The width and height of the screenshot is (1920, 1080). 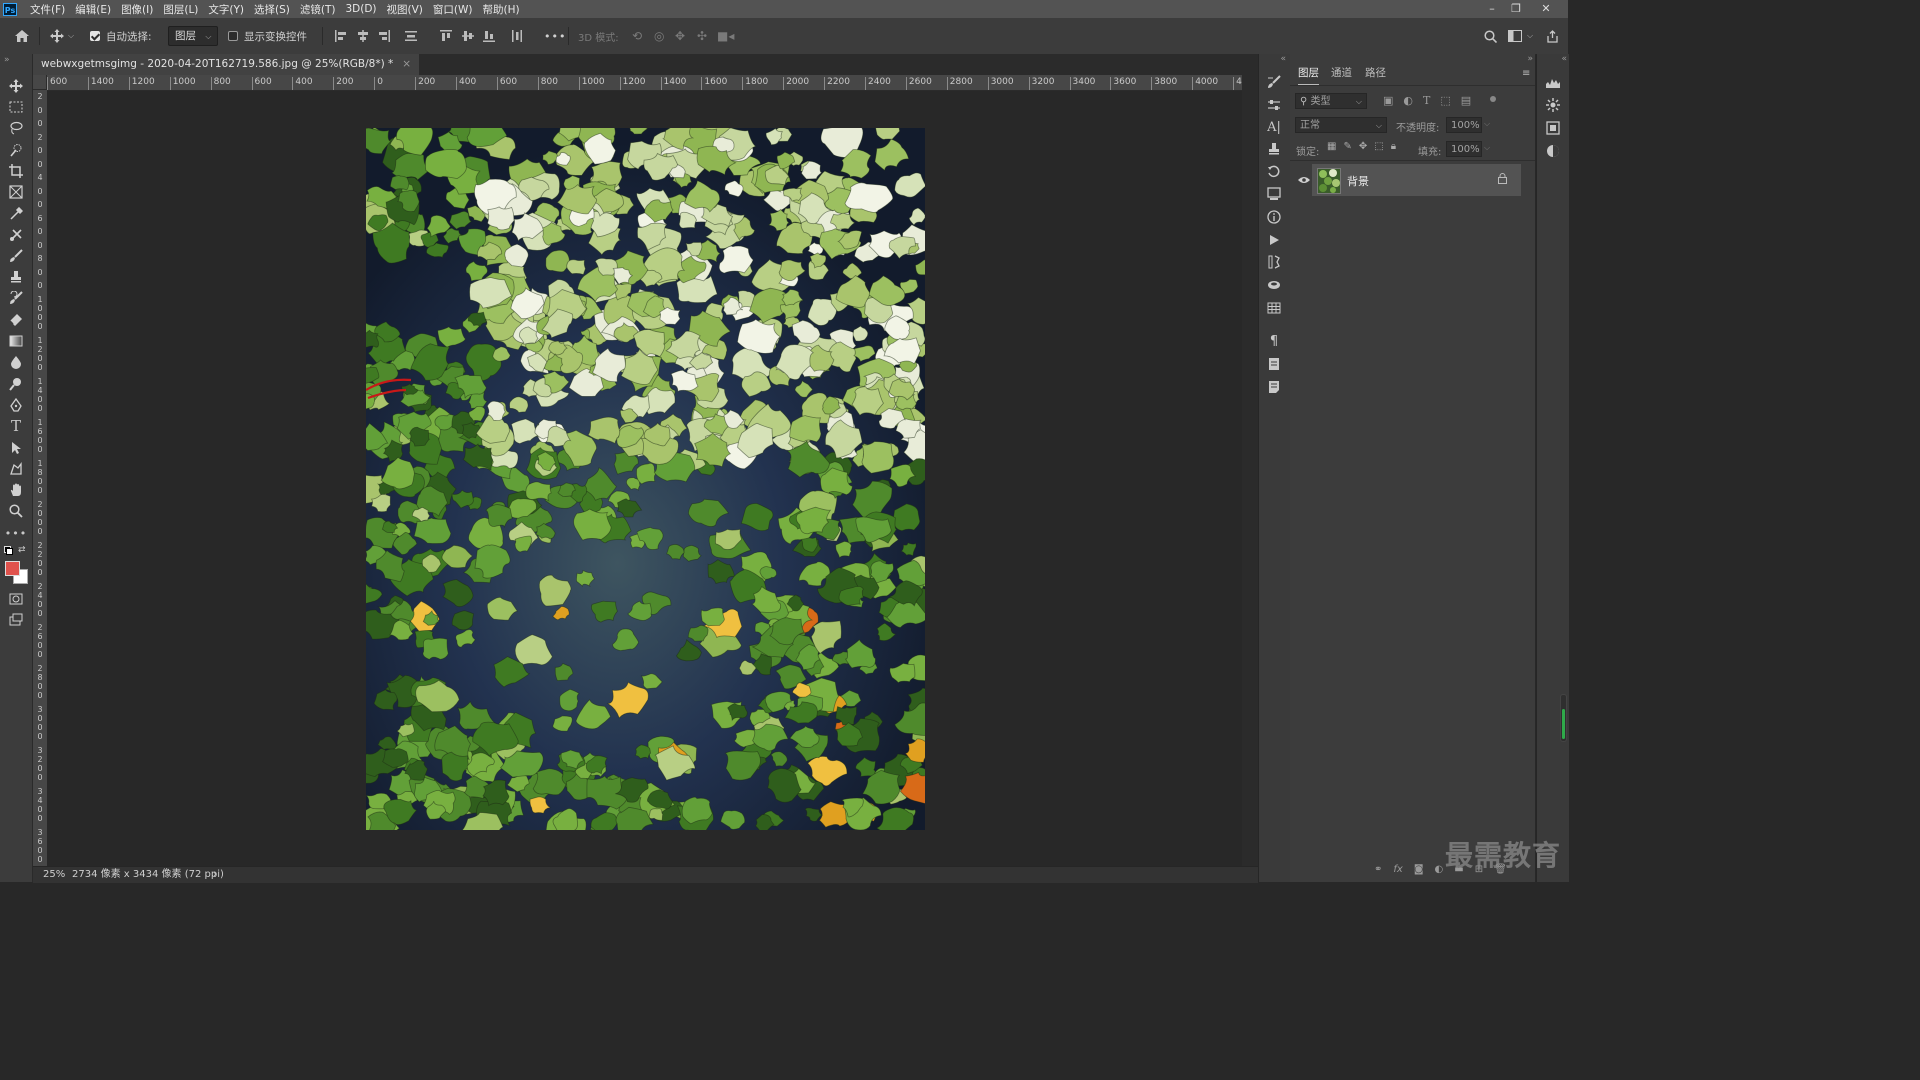 What do you see at coordinates (16, 256) in the screenshot?
I see `brush-tool` at bounding box center [16, 256].